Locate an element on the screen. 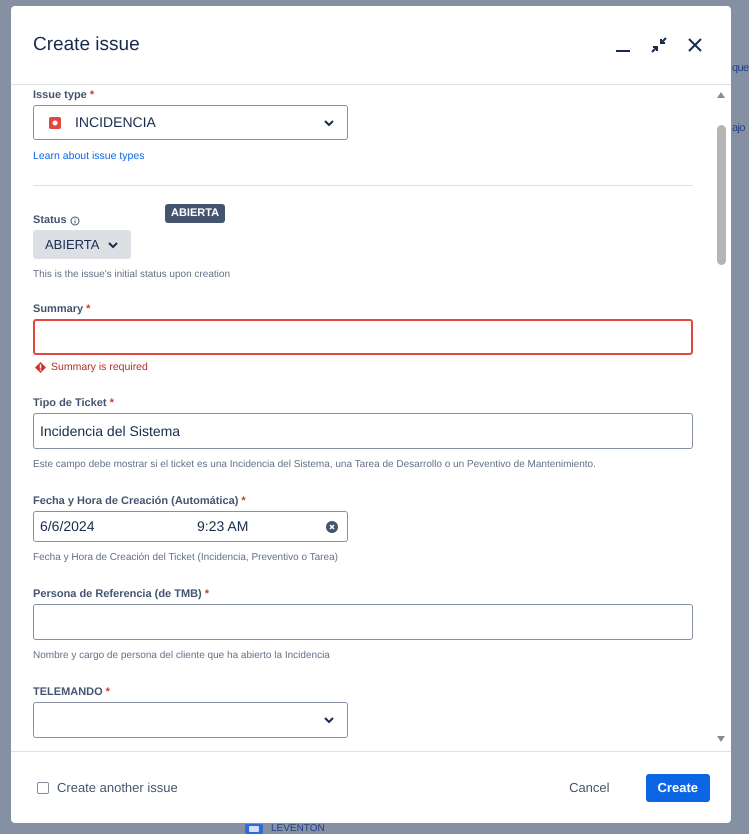 The height and width of the screenshot is (834, 749). scroll-up-icon is located at coordinates (721, 95).